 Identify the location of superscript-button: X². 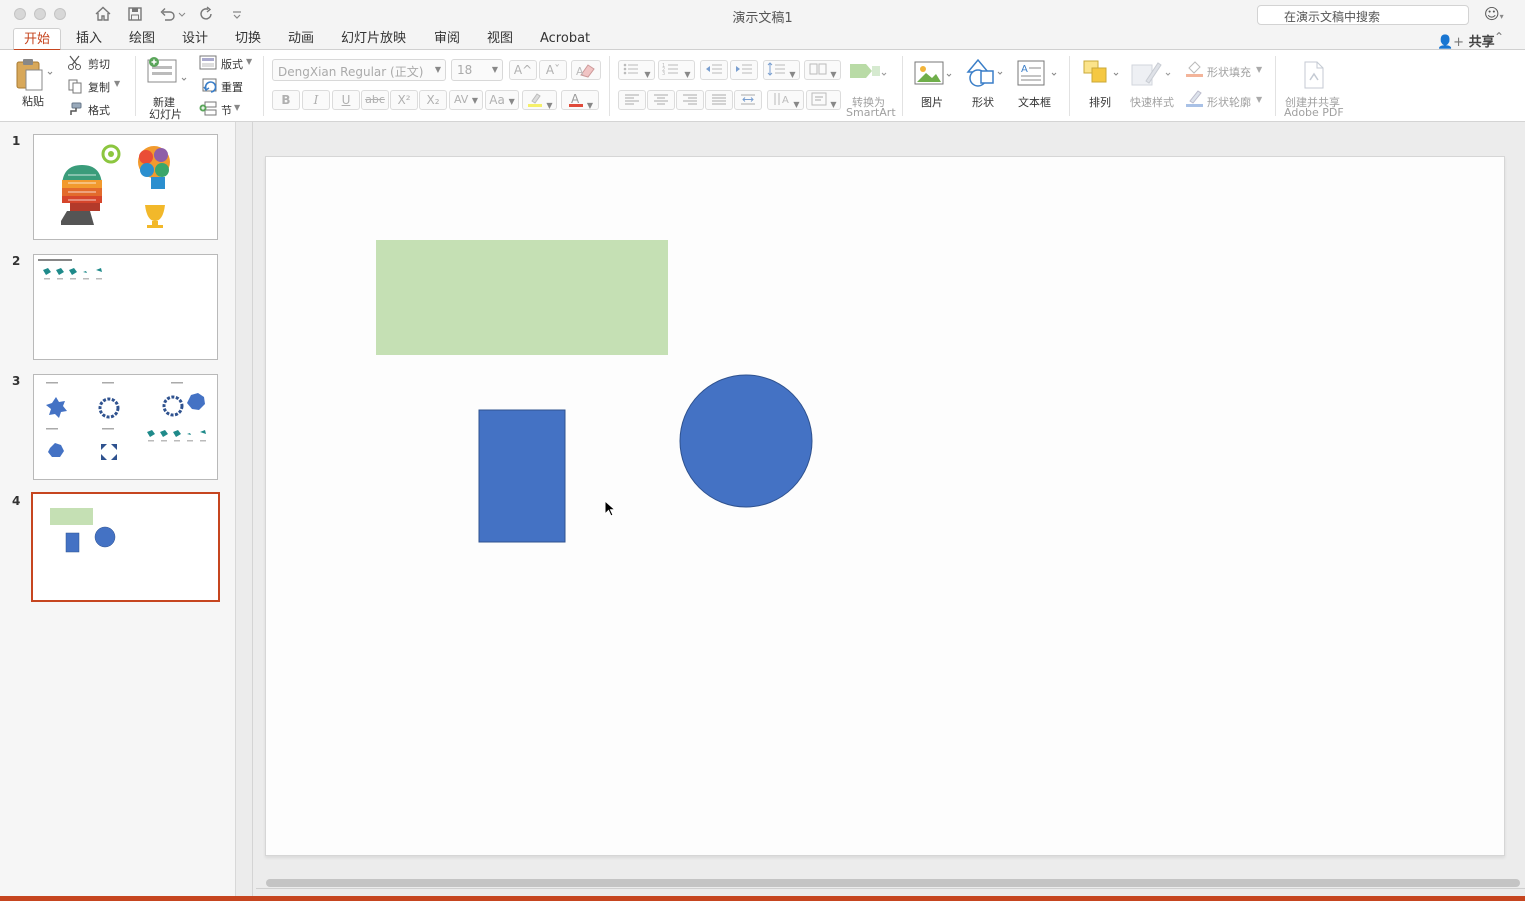
(404, 100).